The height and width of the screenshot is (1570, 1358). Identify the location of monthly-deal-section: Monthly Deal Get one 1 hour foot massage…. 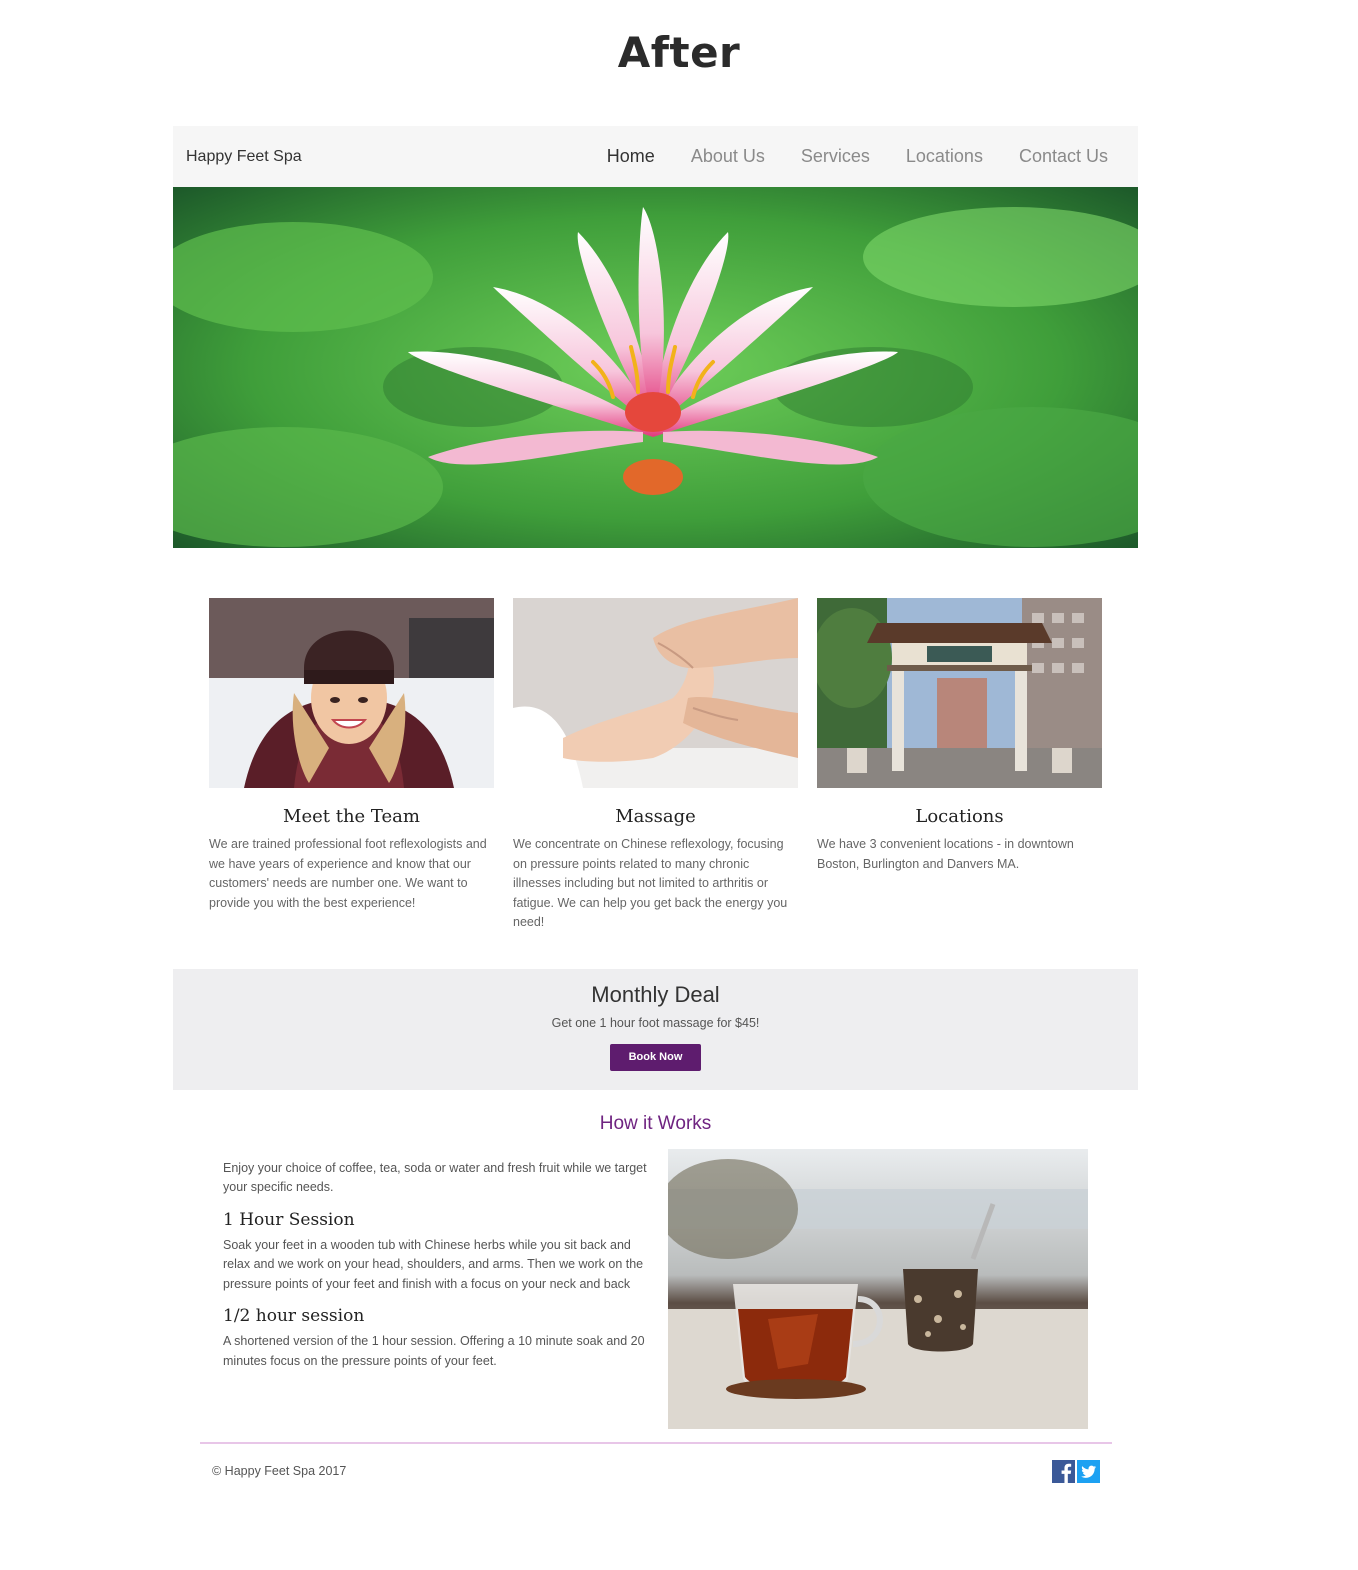
(655, 1029).